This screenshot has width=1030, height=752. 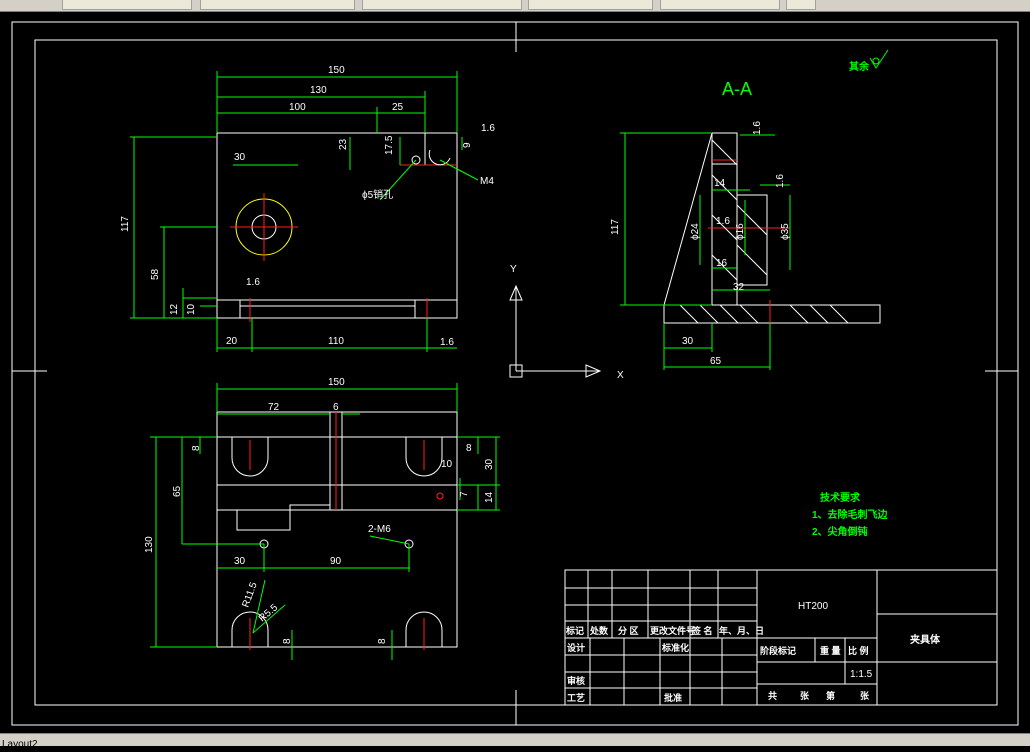 What do you see at coordinates (740, 231) in the screenshot?
I see `svg-text: ϕ16` at bounding box center [740, 231].